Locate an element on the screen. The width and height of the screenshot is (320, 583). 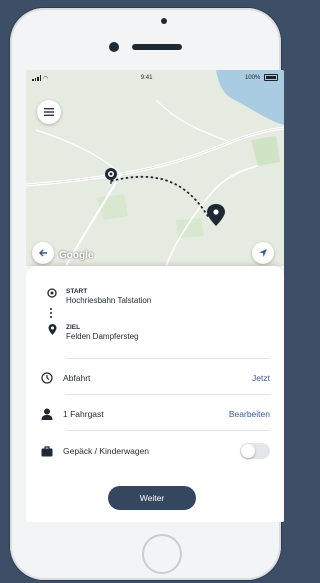
locate-button is located at coordinates (263, 253).